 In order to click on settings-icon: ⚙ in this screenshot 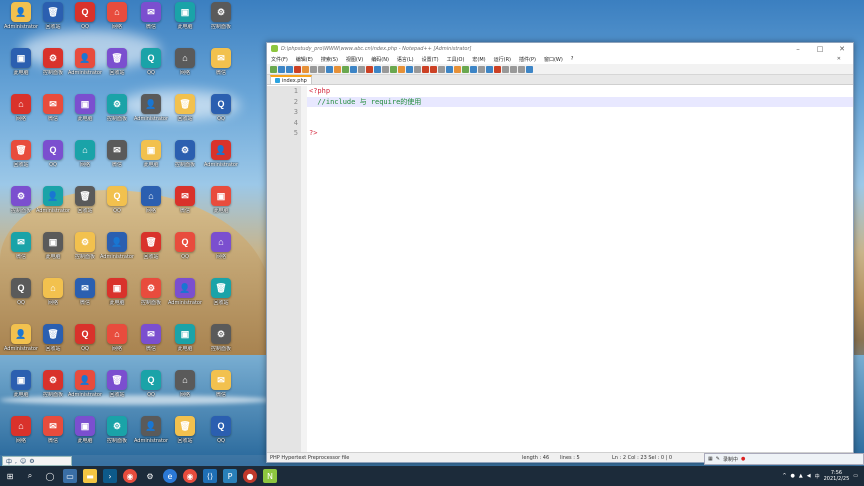, I will do `click(150, 476)`.